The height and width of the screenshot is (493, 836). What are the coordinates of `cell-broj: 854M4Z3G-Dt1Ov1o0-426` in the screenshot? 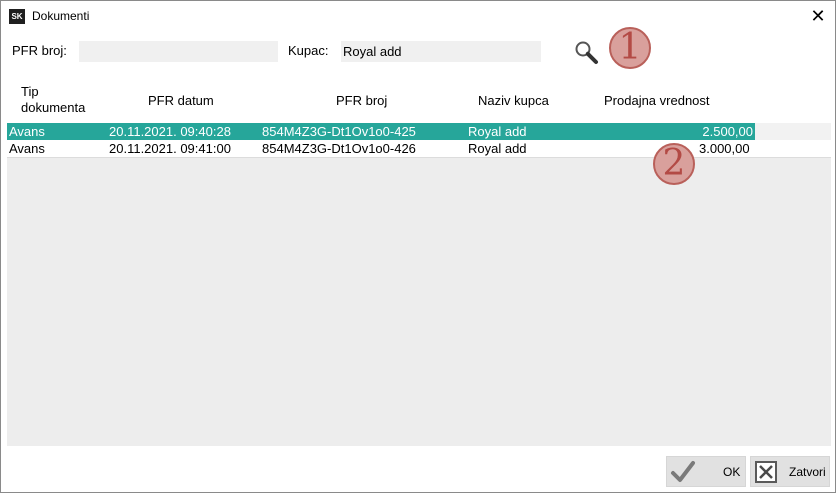 It's located at (339, 148).